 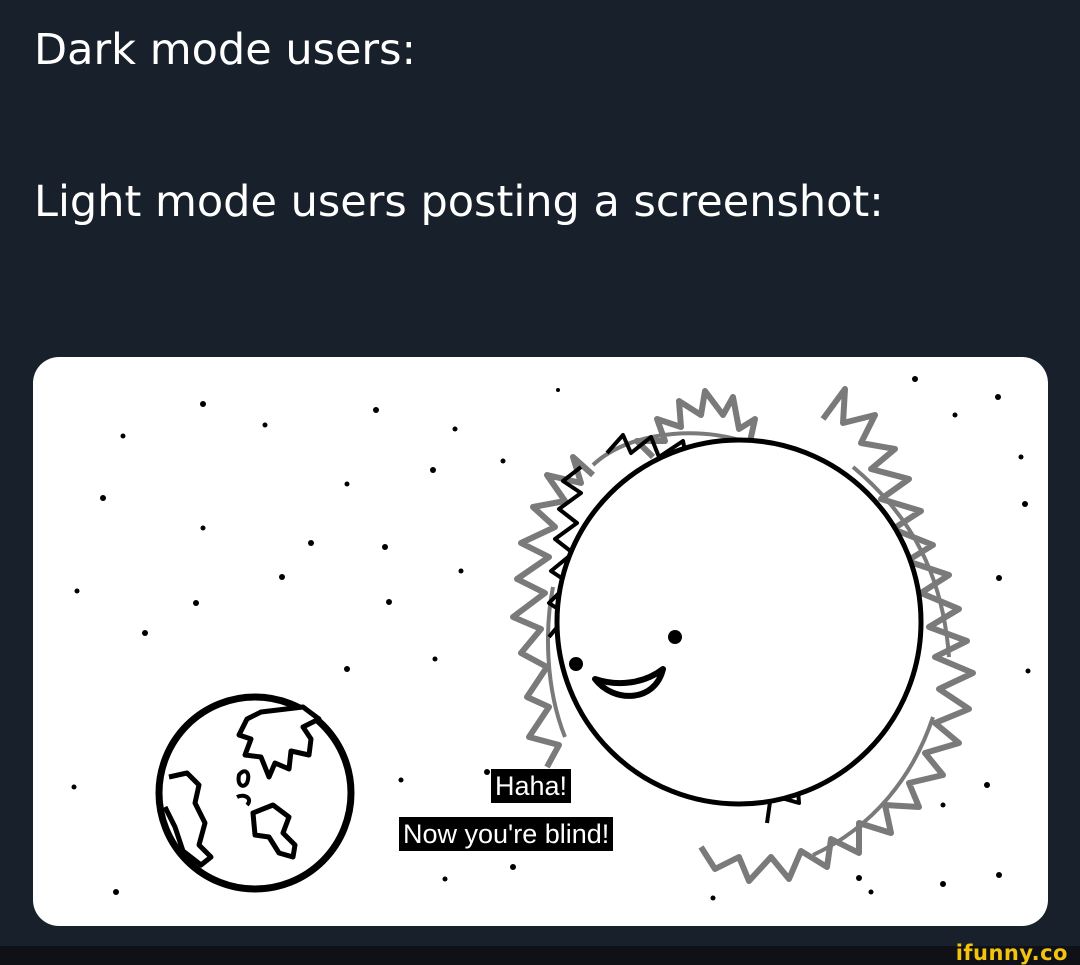 What do you see at coordinates (675, 637) in the screenshot?
I see `sun-right-eye` at bounding box center [675, 637].